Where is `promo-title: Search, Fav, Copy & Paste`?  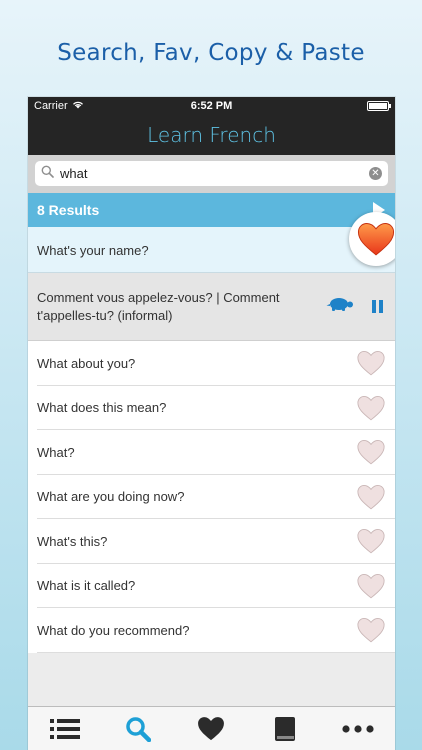 promo-title: Search, Fav, Copy & Paste is located at coordinates (211, 53).